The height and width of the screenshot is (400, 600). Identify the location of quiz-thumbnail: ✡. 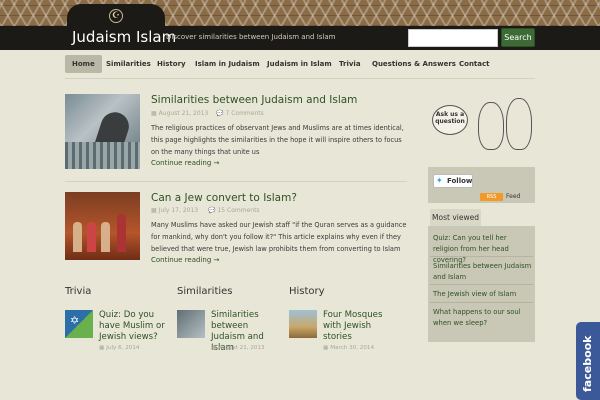
(79, 324).